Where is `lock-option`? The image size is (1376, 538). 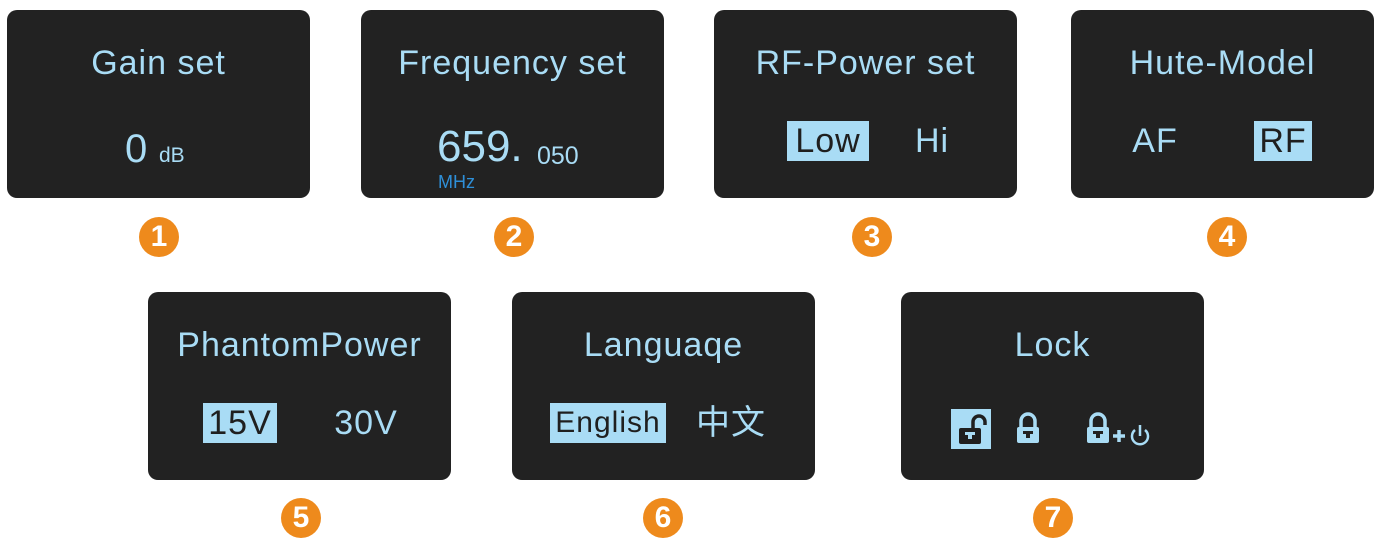
lock-option is located at coordinates (1028, 429).